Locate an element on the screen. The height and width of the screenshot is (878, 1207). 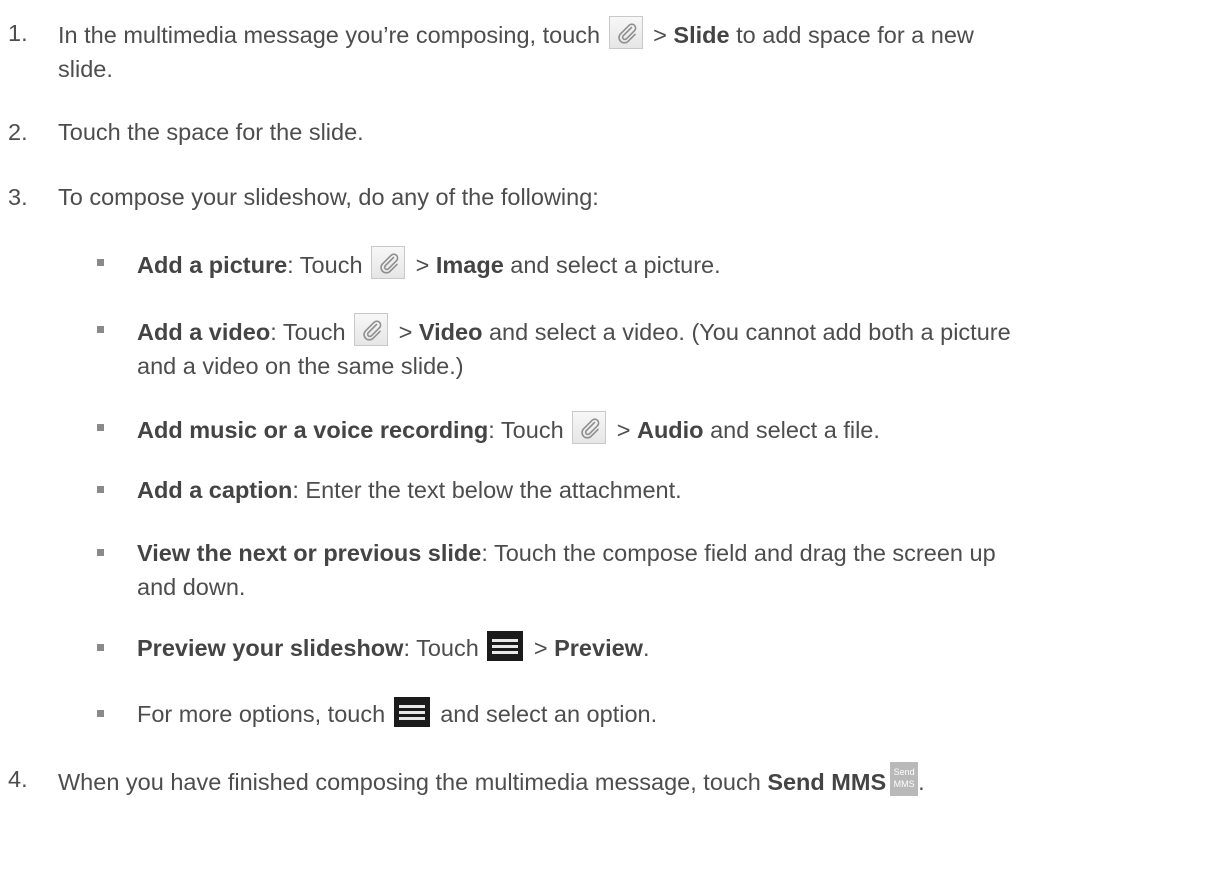
send-mms-icon: Send MMS is located at coordinates (904, 779).